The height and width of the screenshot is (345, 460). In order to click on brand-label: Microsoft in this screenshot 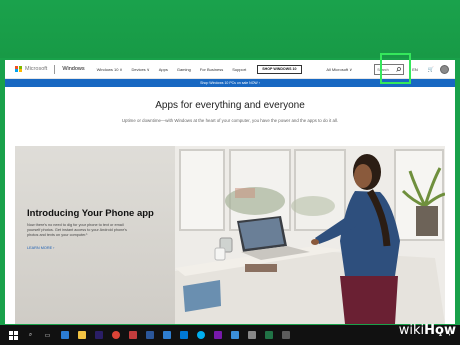, I will do `click(36, 69)`.